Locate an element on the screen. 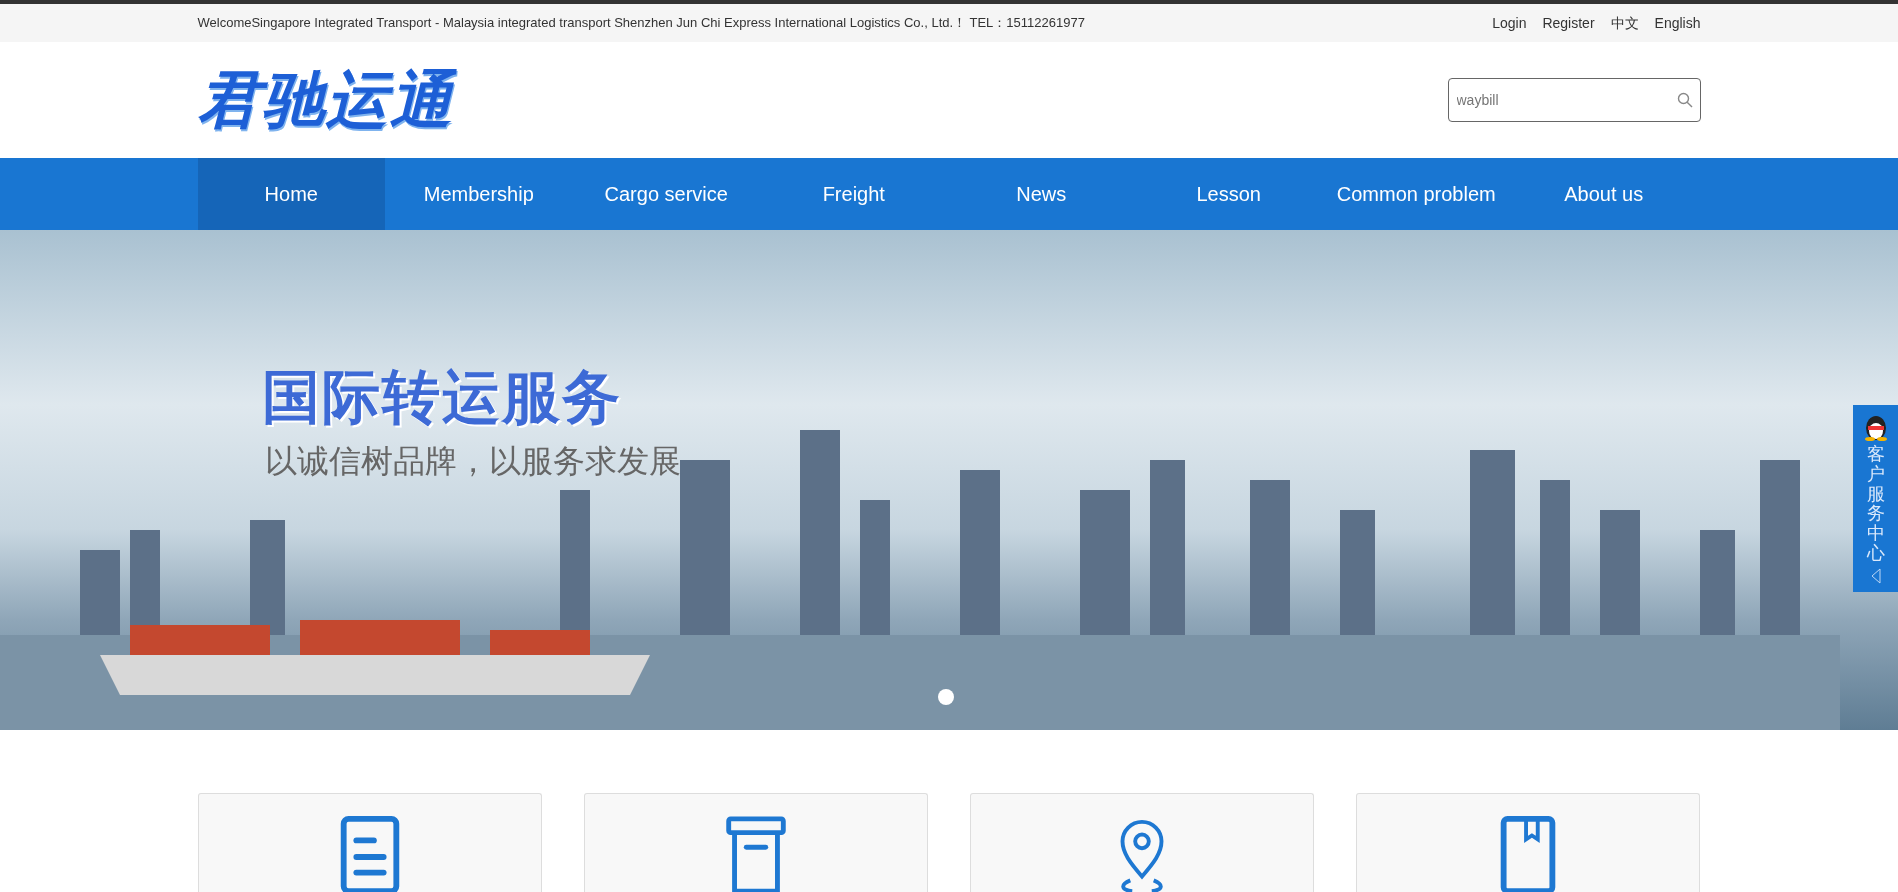  nav-item: News is located at coordinates (1041, 194).